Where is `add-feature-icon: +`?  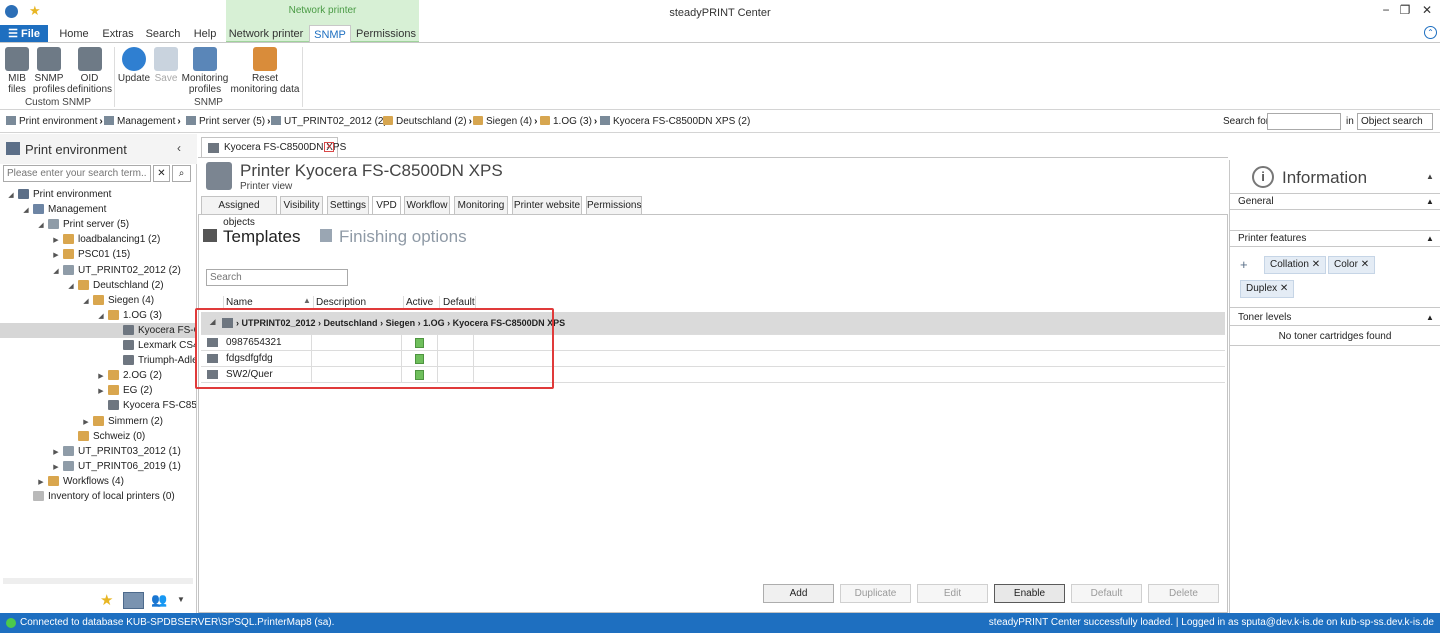
add-feature-icon: + is located at coordinates (1244, 264).